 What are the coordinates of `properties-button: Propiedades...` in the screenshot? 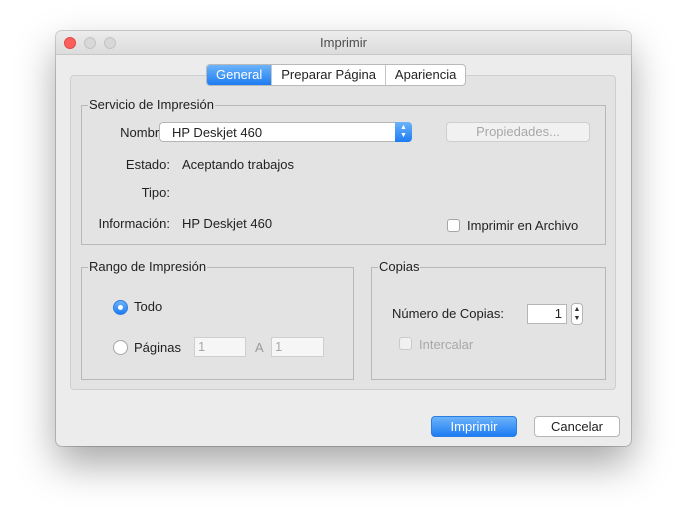 It's located at (518, 132).